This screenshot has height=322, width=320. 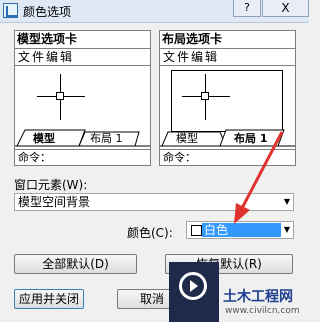 I want to click on play-logo-icon, so click(x=193, y=286).